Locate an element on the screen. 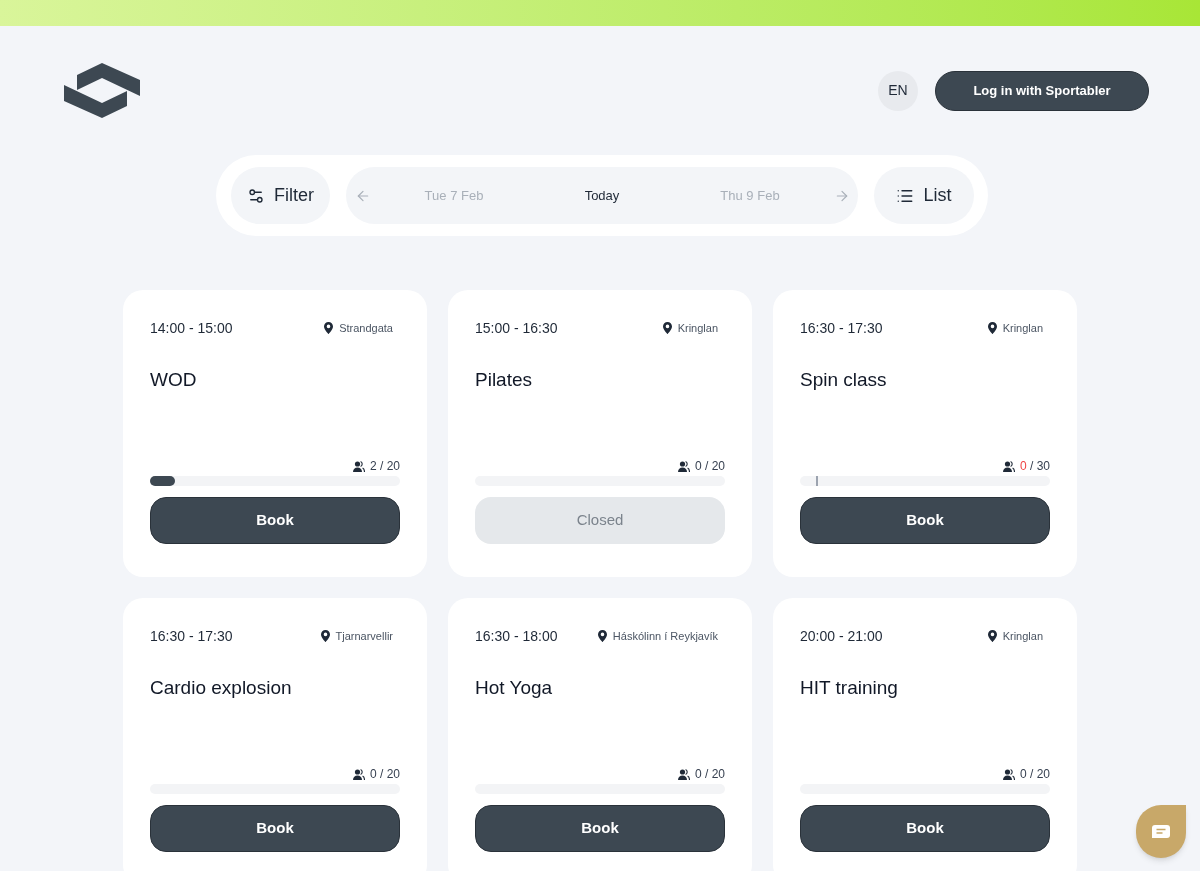 The height and width of the screenshot is (871, 1200). class-time: 20:00 - 21:00 is located at coordinates (841, 636).